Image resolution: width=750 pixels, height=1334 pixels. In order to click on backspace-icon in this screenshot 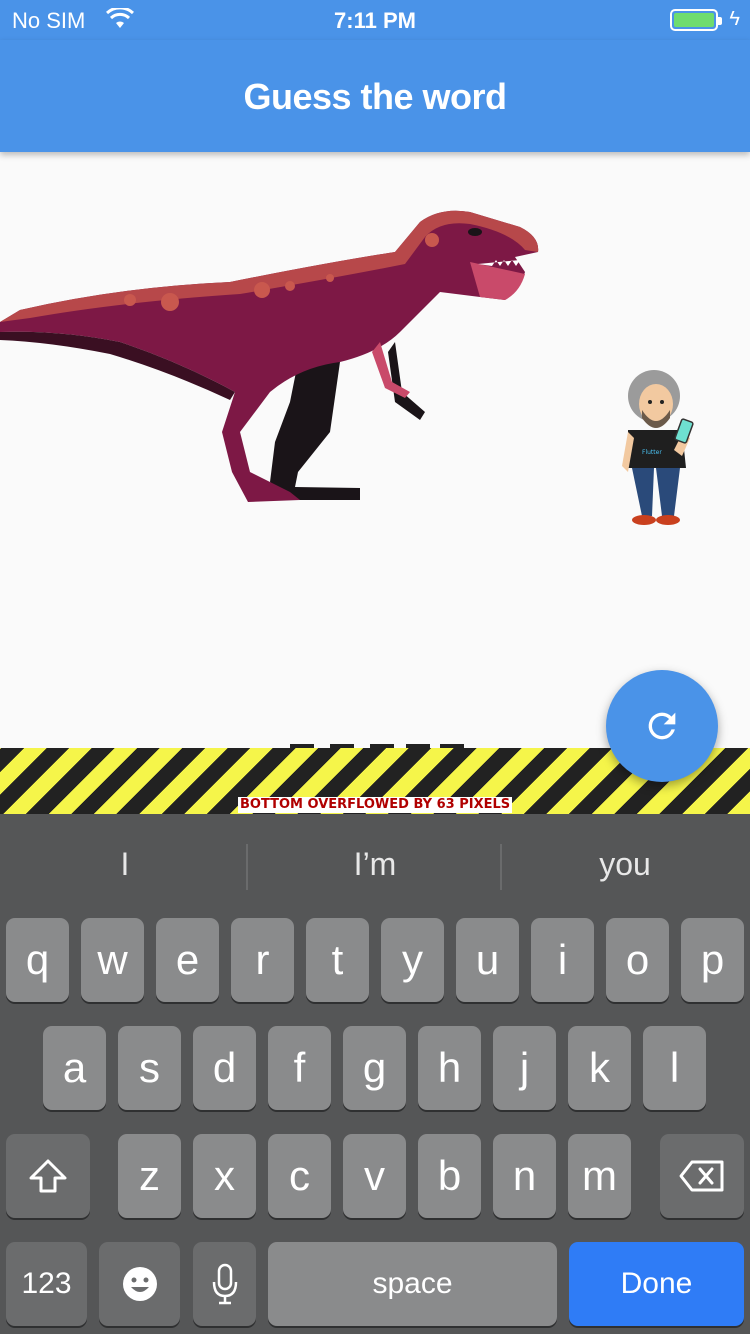, I will do `click(701, 1176)`.